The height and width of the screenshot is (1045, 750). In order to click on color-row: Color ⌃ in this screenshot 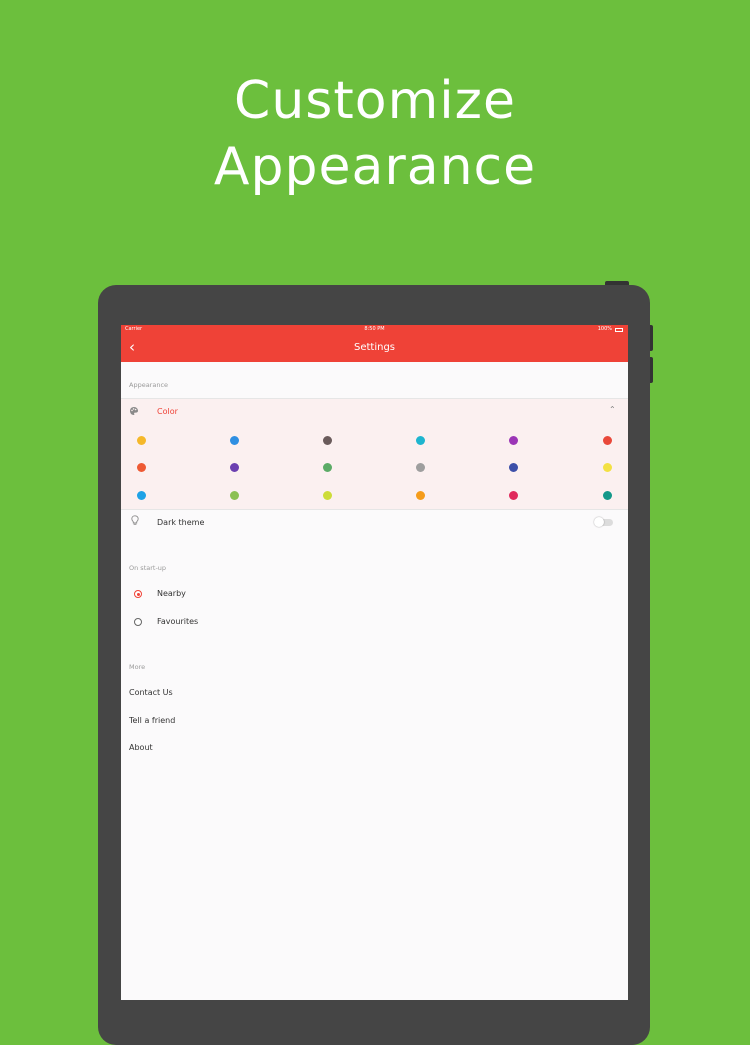, I will do `click(374, 412)`.